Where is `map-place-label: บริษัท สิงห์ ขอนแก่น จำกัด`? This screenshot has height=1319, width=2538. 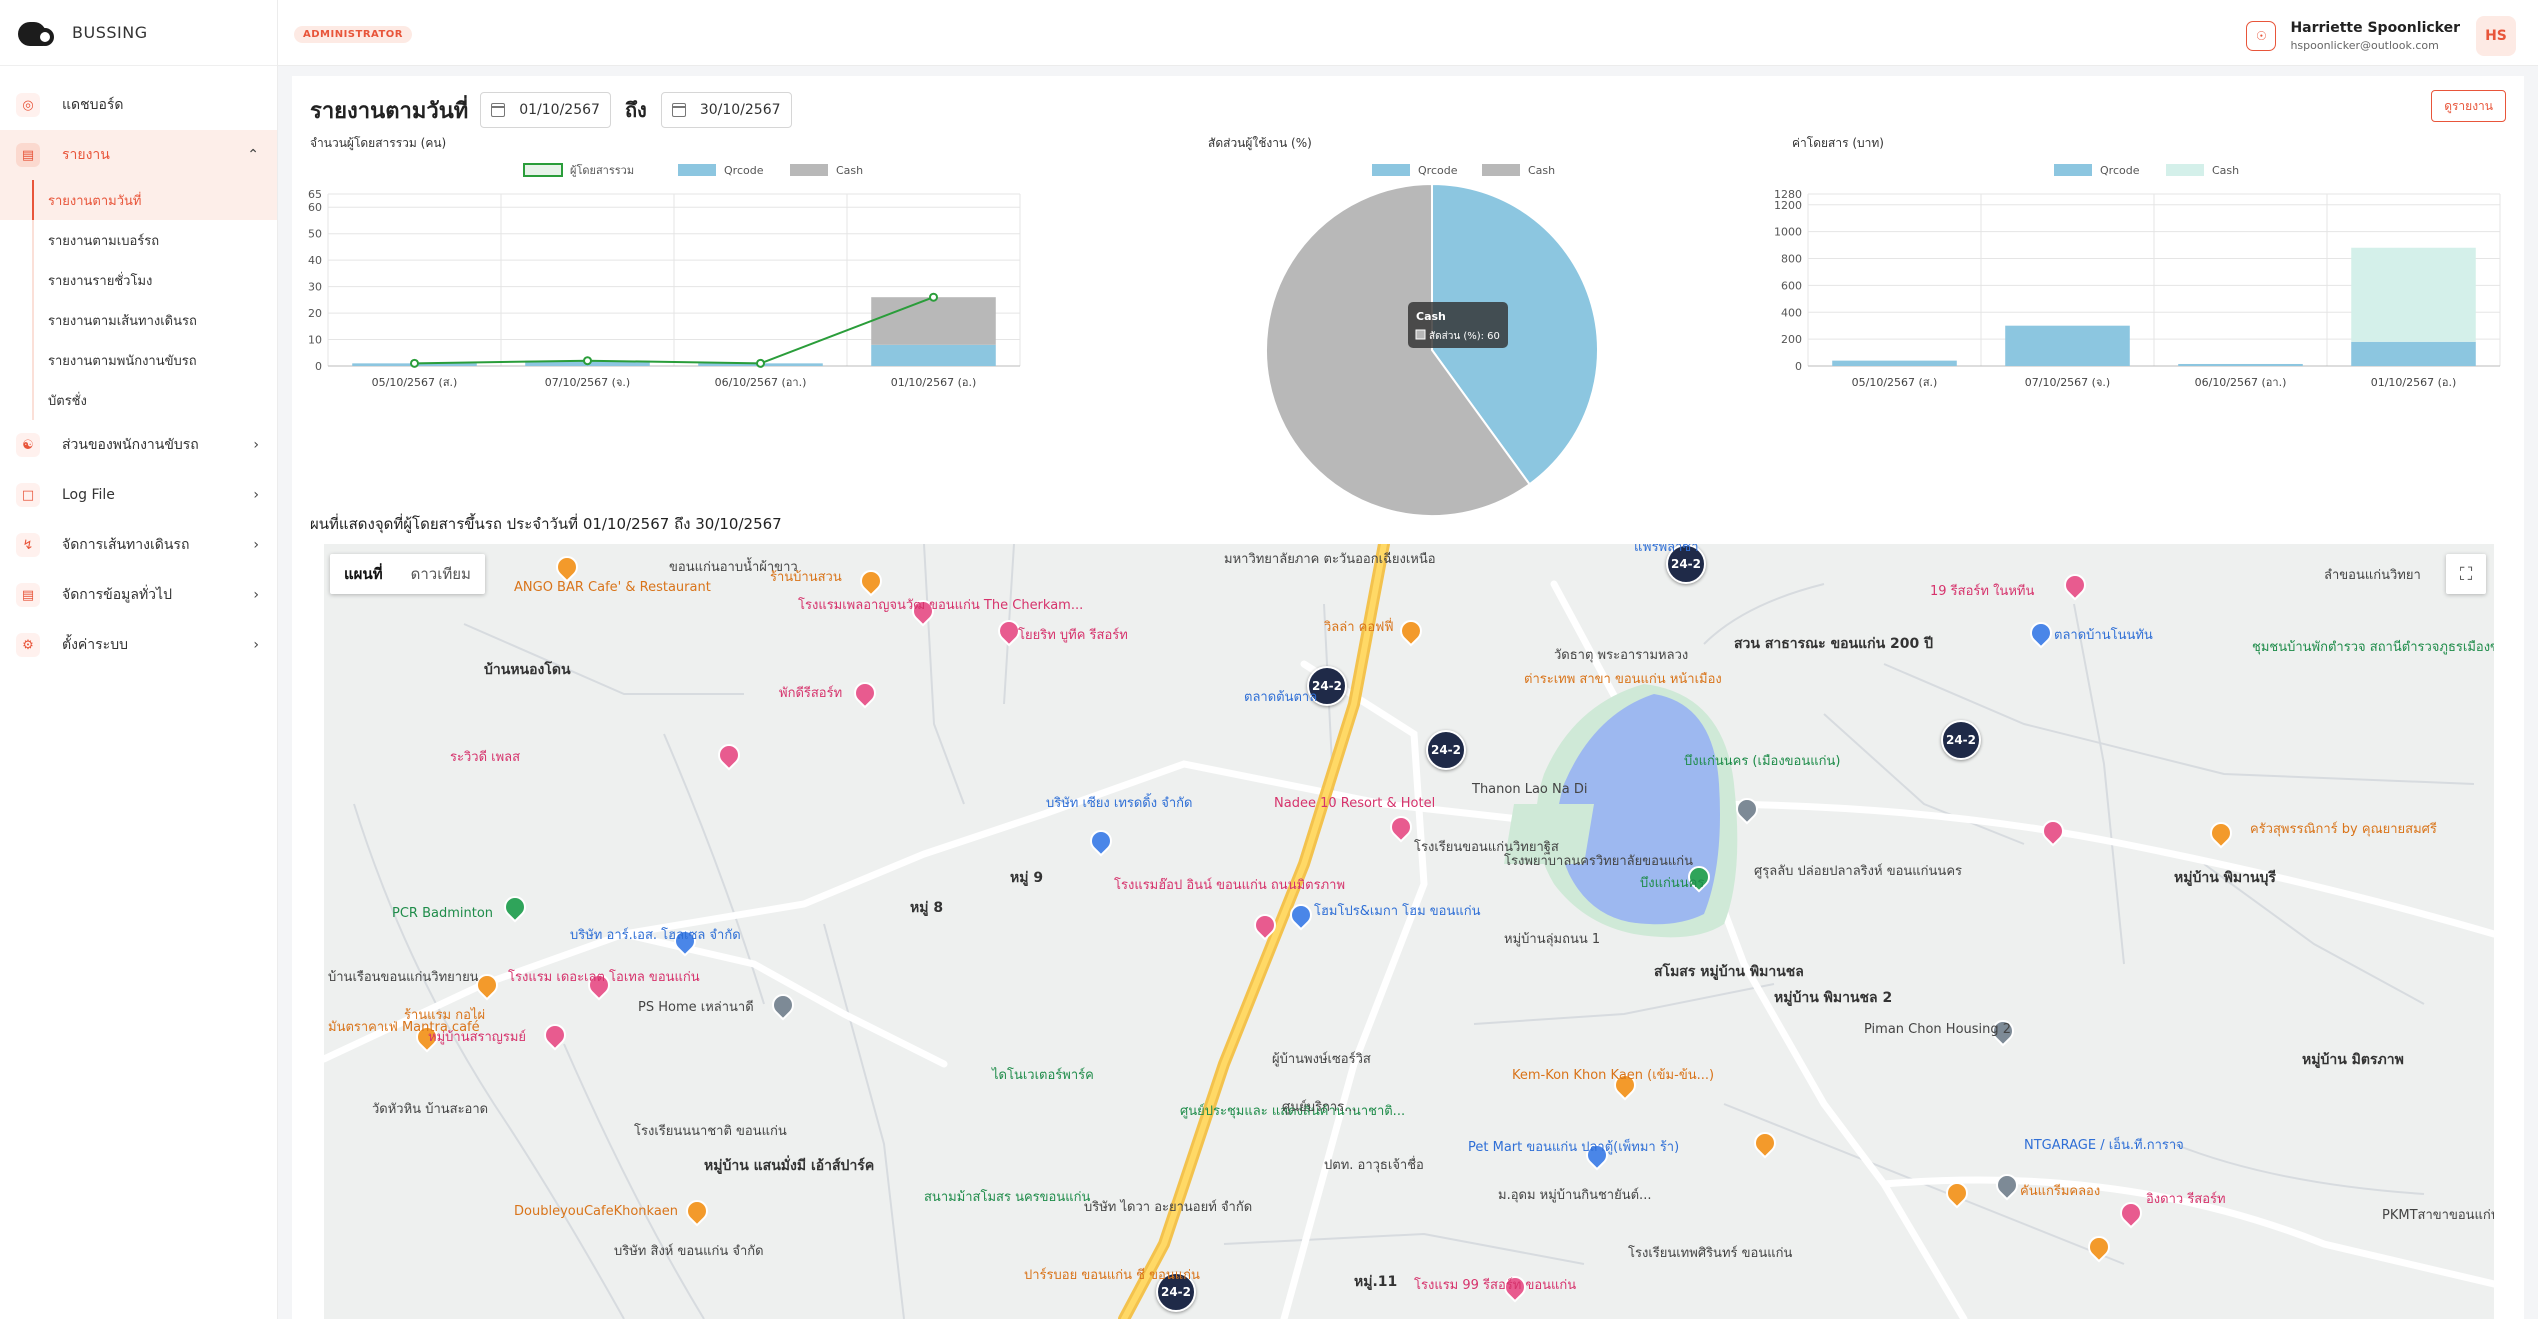 map-place-label: บริษัท สิงห์ ขอนแก่น จำกัด is located at coordinates (689, 1252).